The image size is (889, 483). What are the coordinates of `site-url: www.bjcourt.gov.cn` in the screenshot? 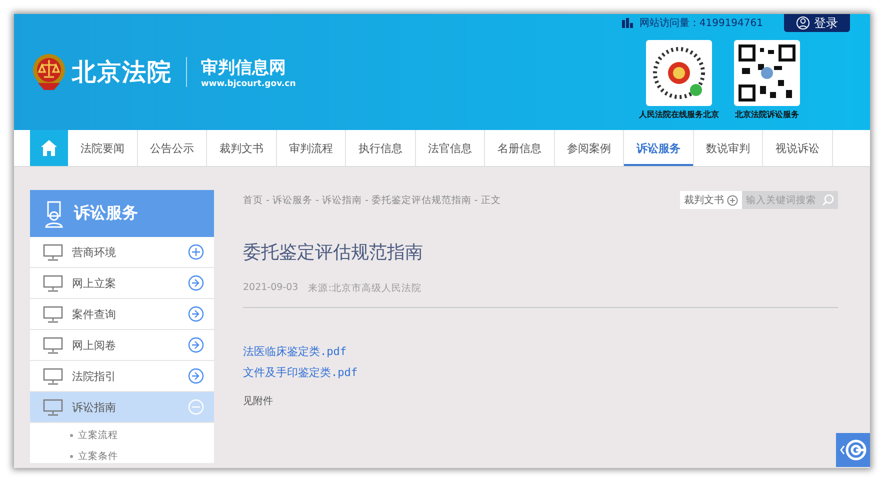 It's located at (248, 83).